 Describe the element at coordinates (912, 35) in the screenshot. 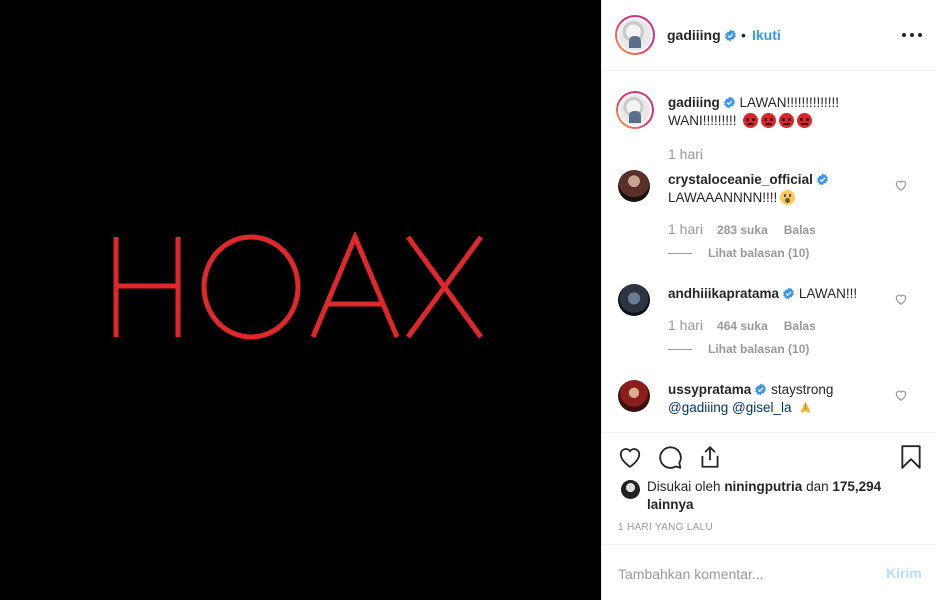

I see `more-horizontal-icon` at that location.